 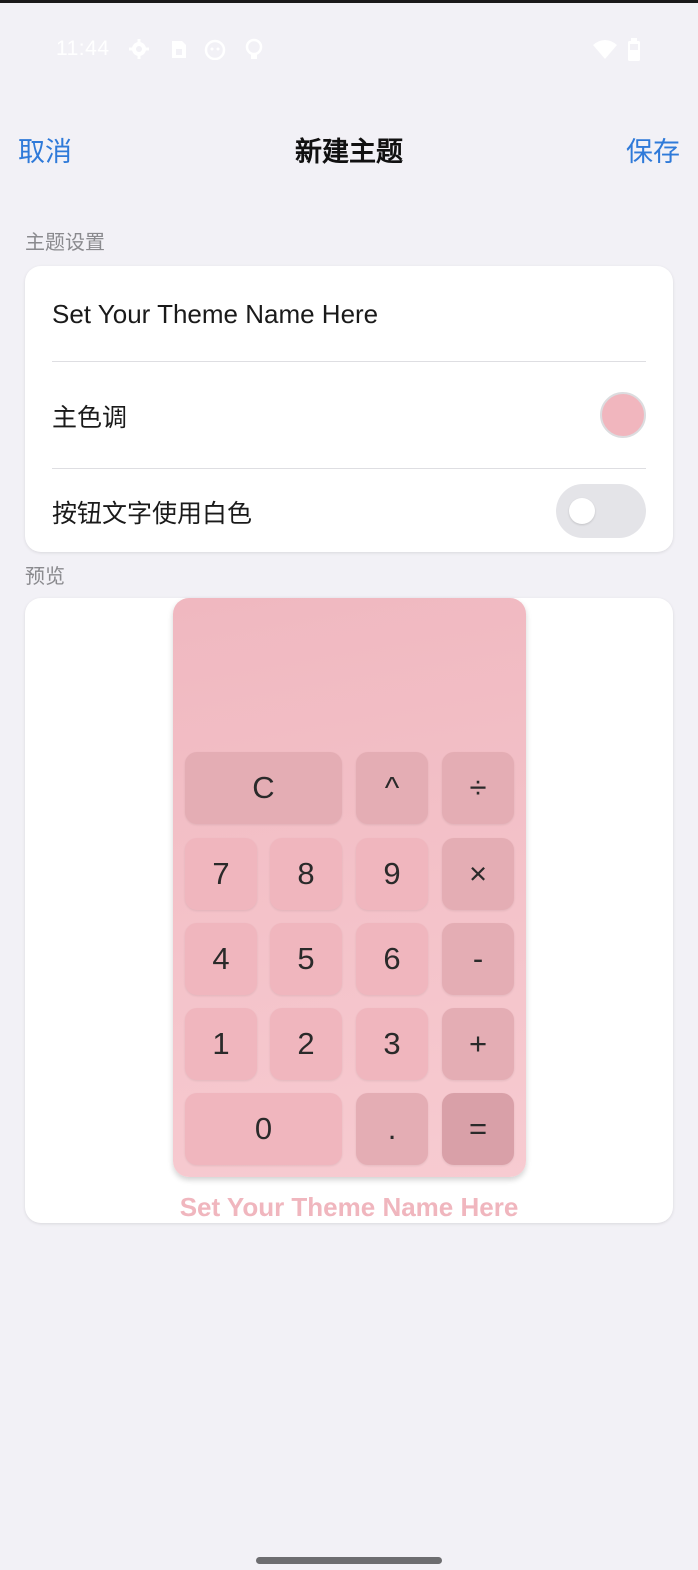 I want to click on preview-section-label: 预览, so click(x=45, y=576).